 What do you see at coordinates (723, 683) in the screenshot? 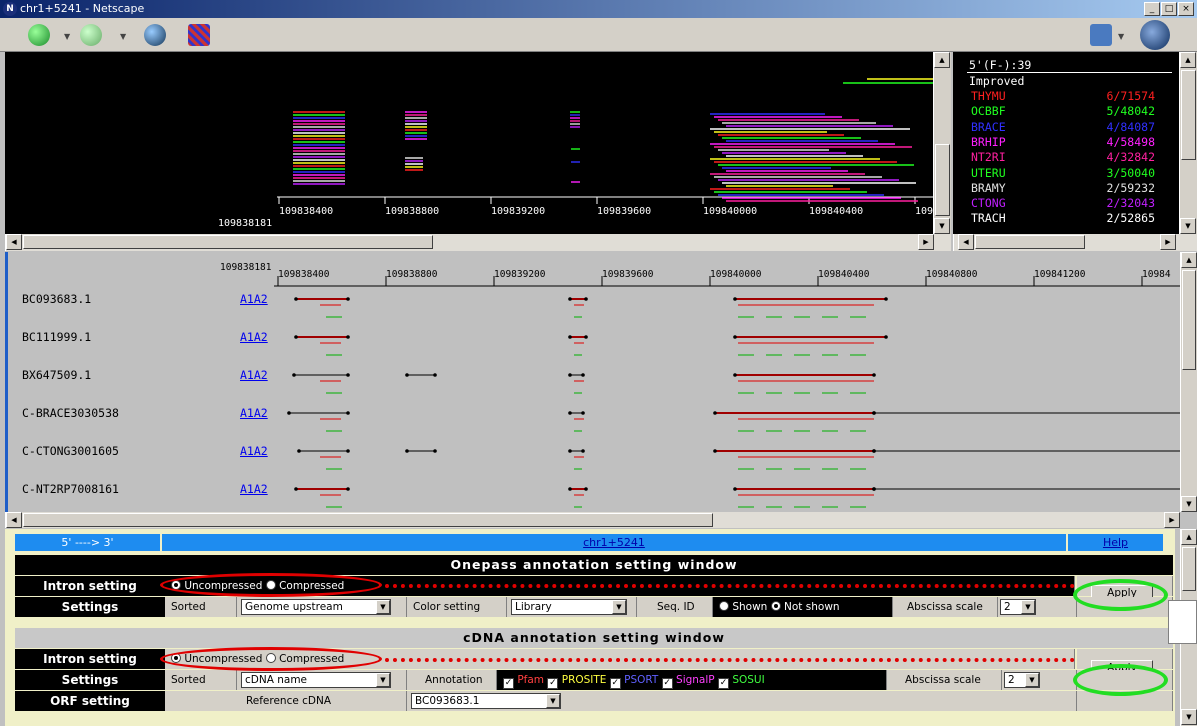
I see `sosui-checkbox: ✓` at bounding box center [723, 683].